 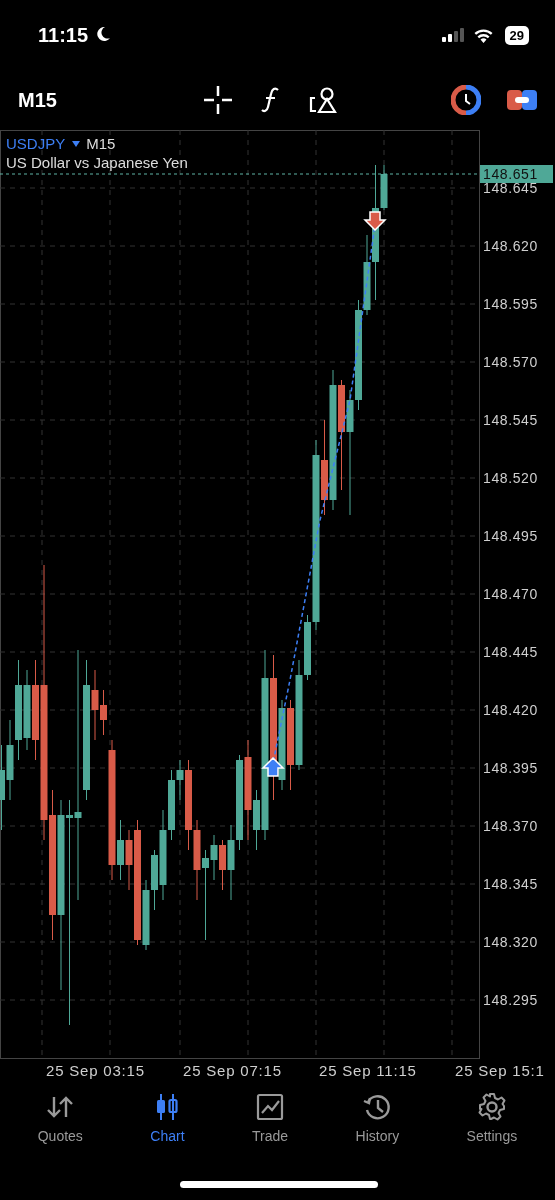 What do you see at coordinates (232, 1070) in the screenshot?
I see `time-label: 25 Sep 07:15` at bounding box center [232, 1070].